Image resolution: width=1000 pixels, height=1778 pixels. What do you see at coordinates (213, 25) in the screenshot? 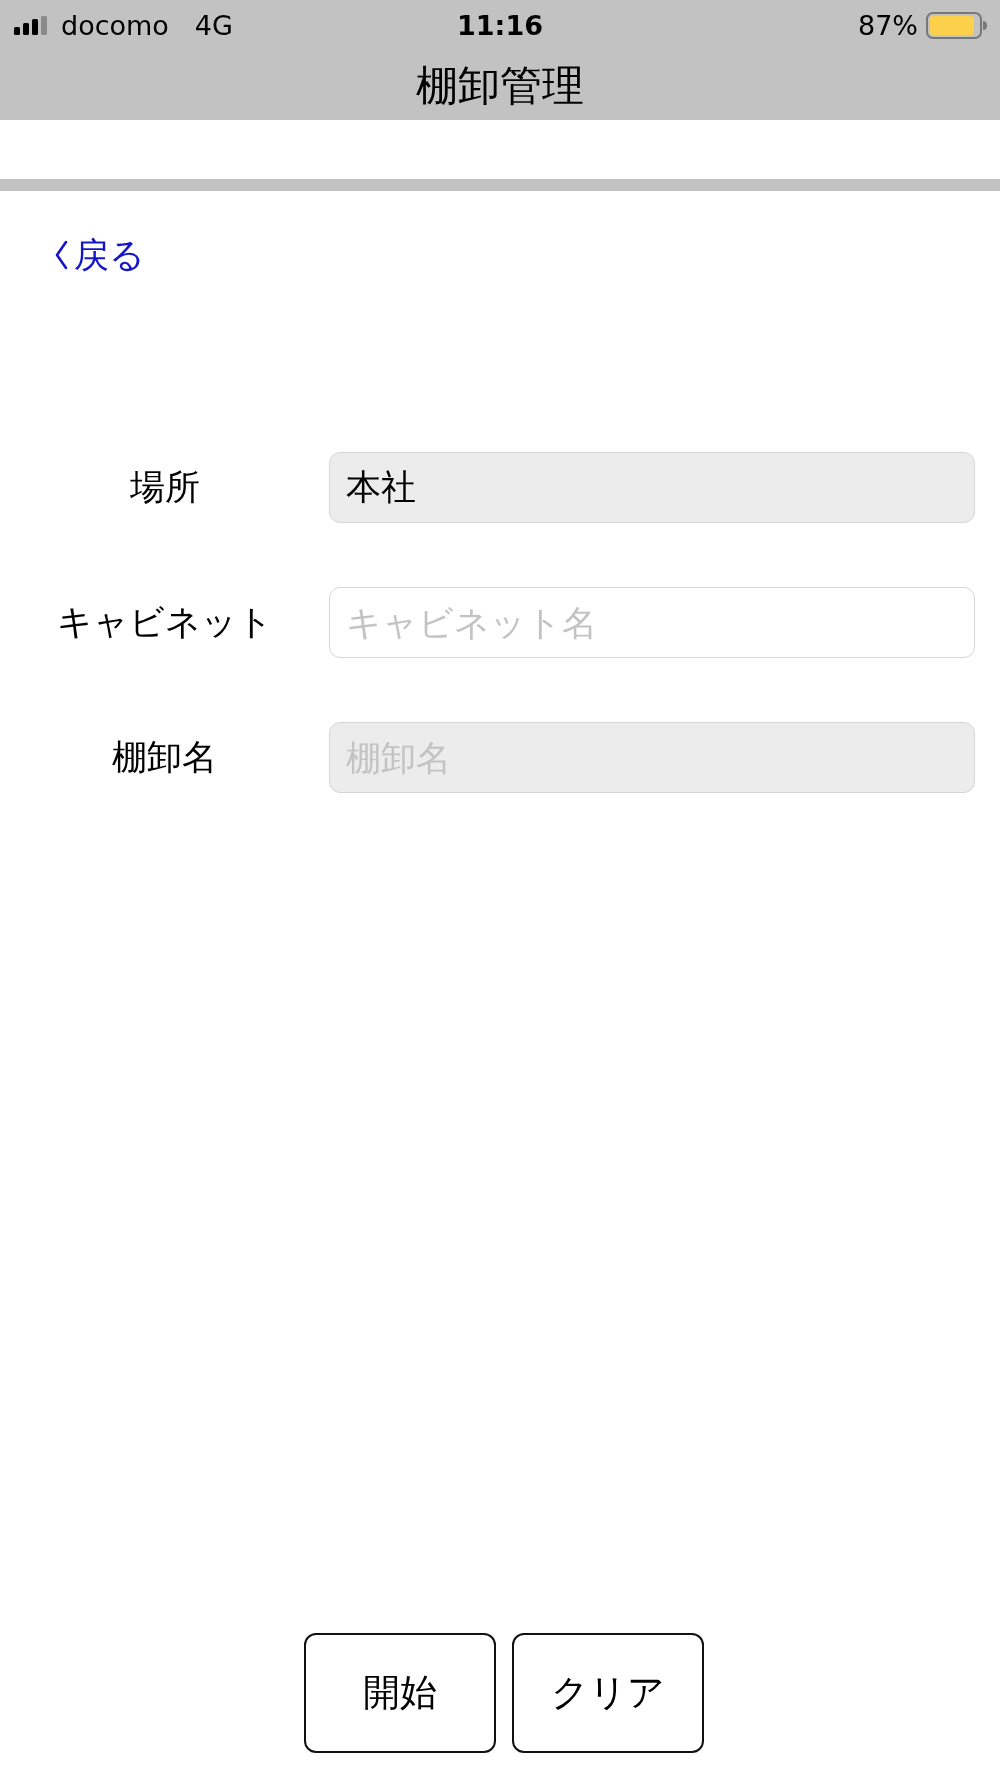
I see `network-type: 4G` at bounding box center [213, 25].